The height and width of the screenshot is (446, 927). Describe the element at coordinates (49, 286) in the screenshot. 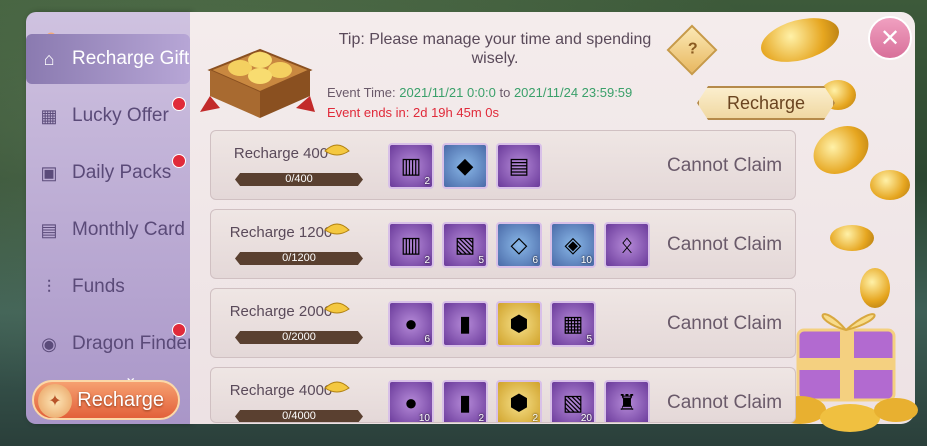

I see `chart-icon: ⫶` at that location.